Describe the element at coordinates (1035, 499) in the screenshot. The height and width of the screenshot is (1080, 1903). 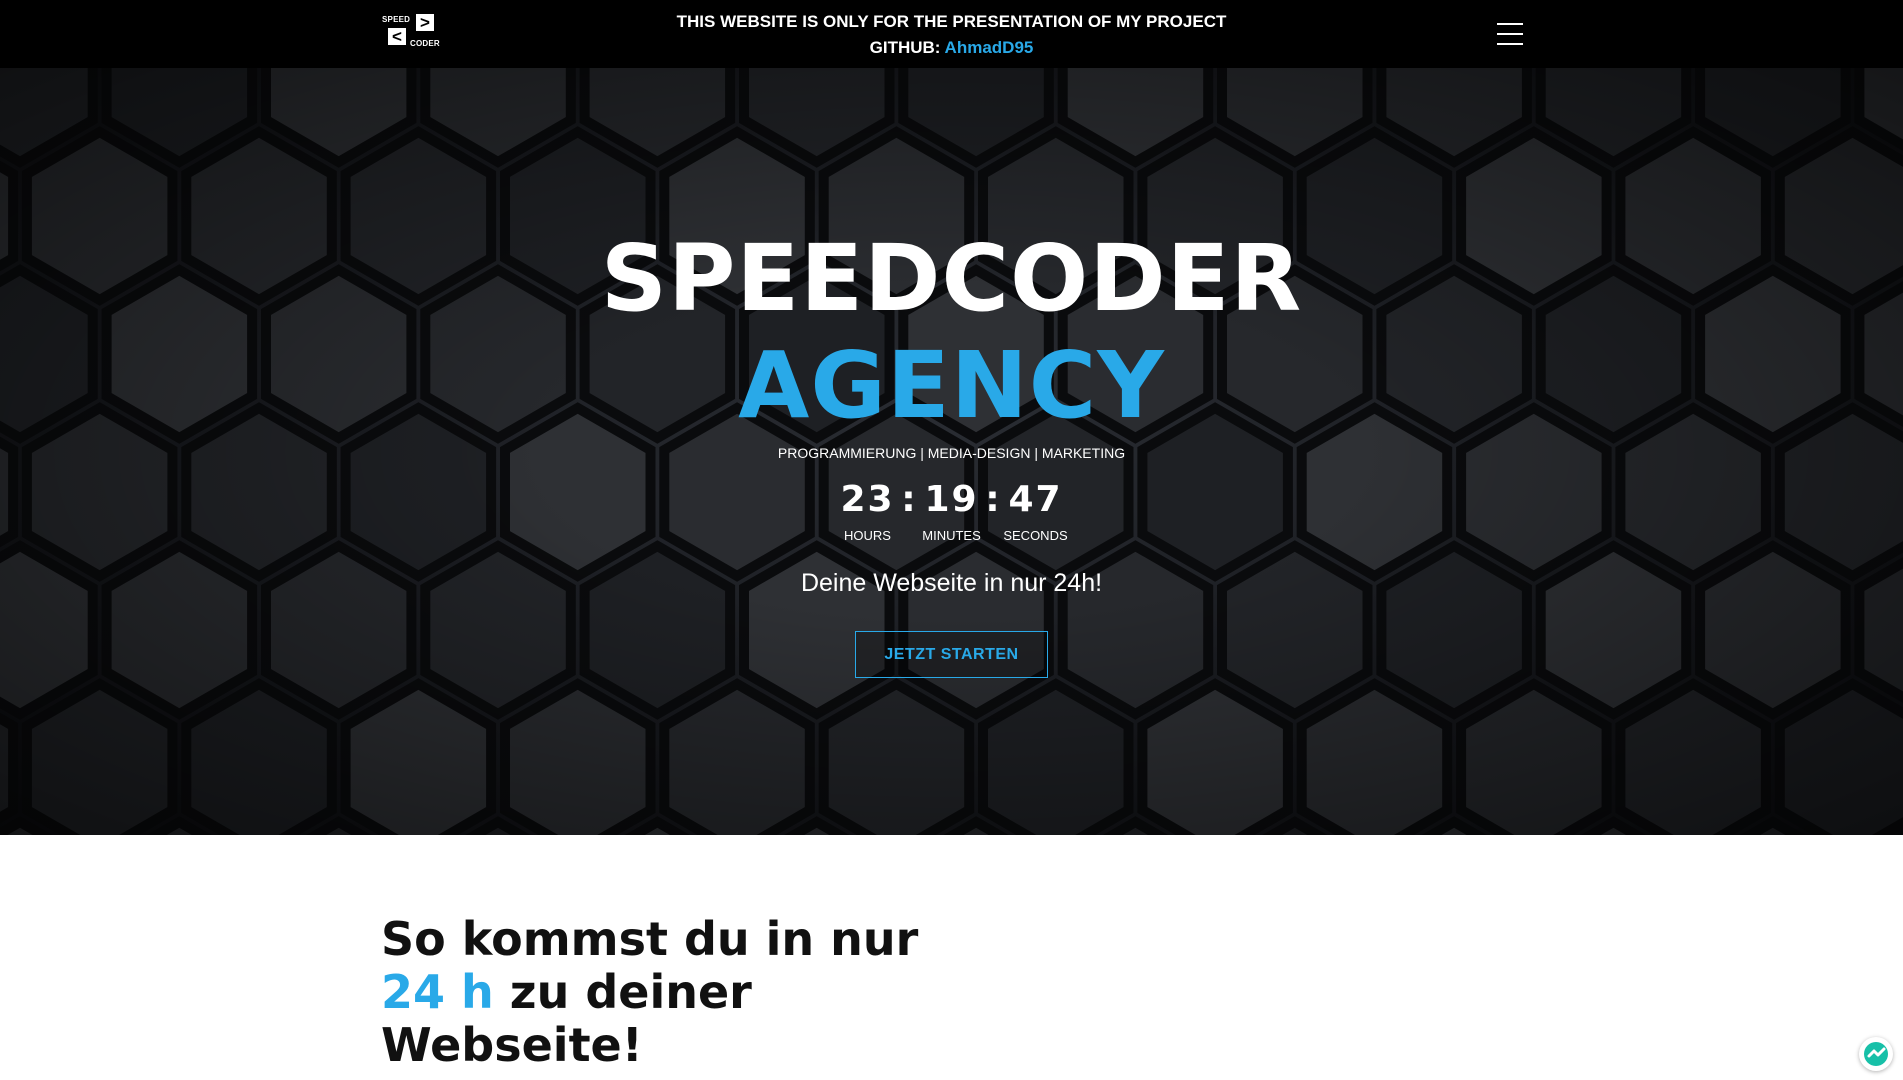
I see `countdown-seconds: 47` at that location.